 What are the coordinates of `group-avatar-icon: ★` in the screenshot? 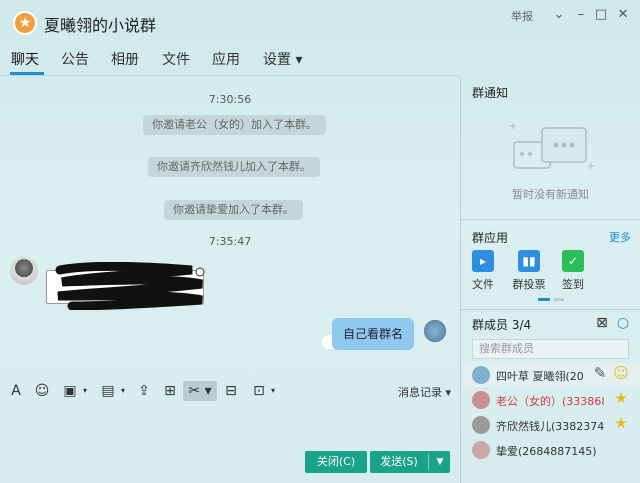 It's located at (25, 23).